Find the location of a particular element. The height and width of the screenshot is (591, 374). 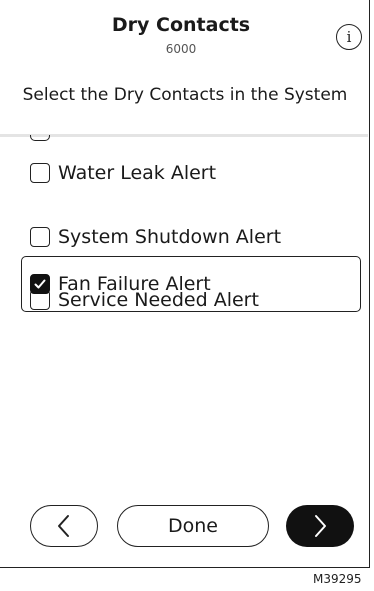

instruction-text: Select the Dry Contacts in the System is located at coordinates (185, 95).